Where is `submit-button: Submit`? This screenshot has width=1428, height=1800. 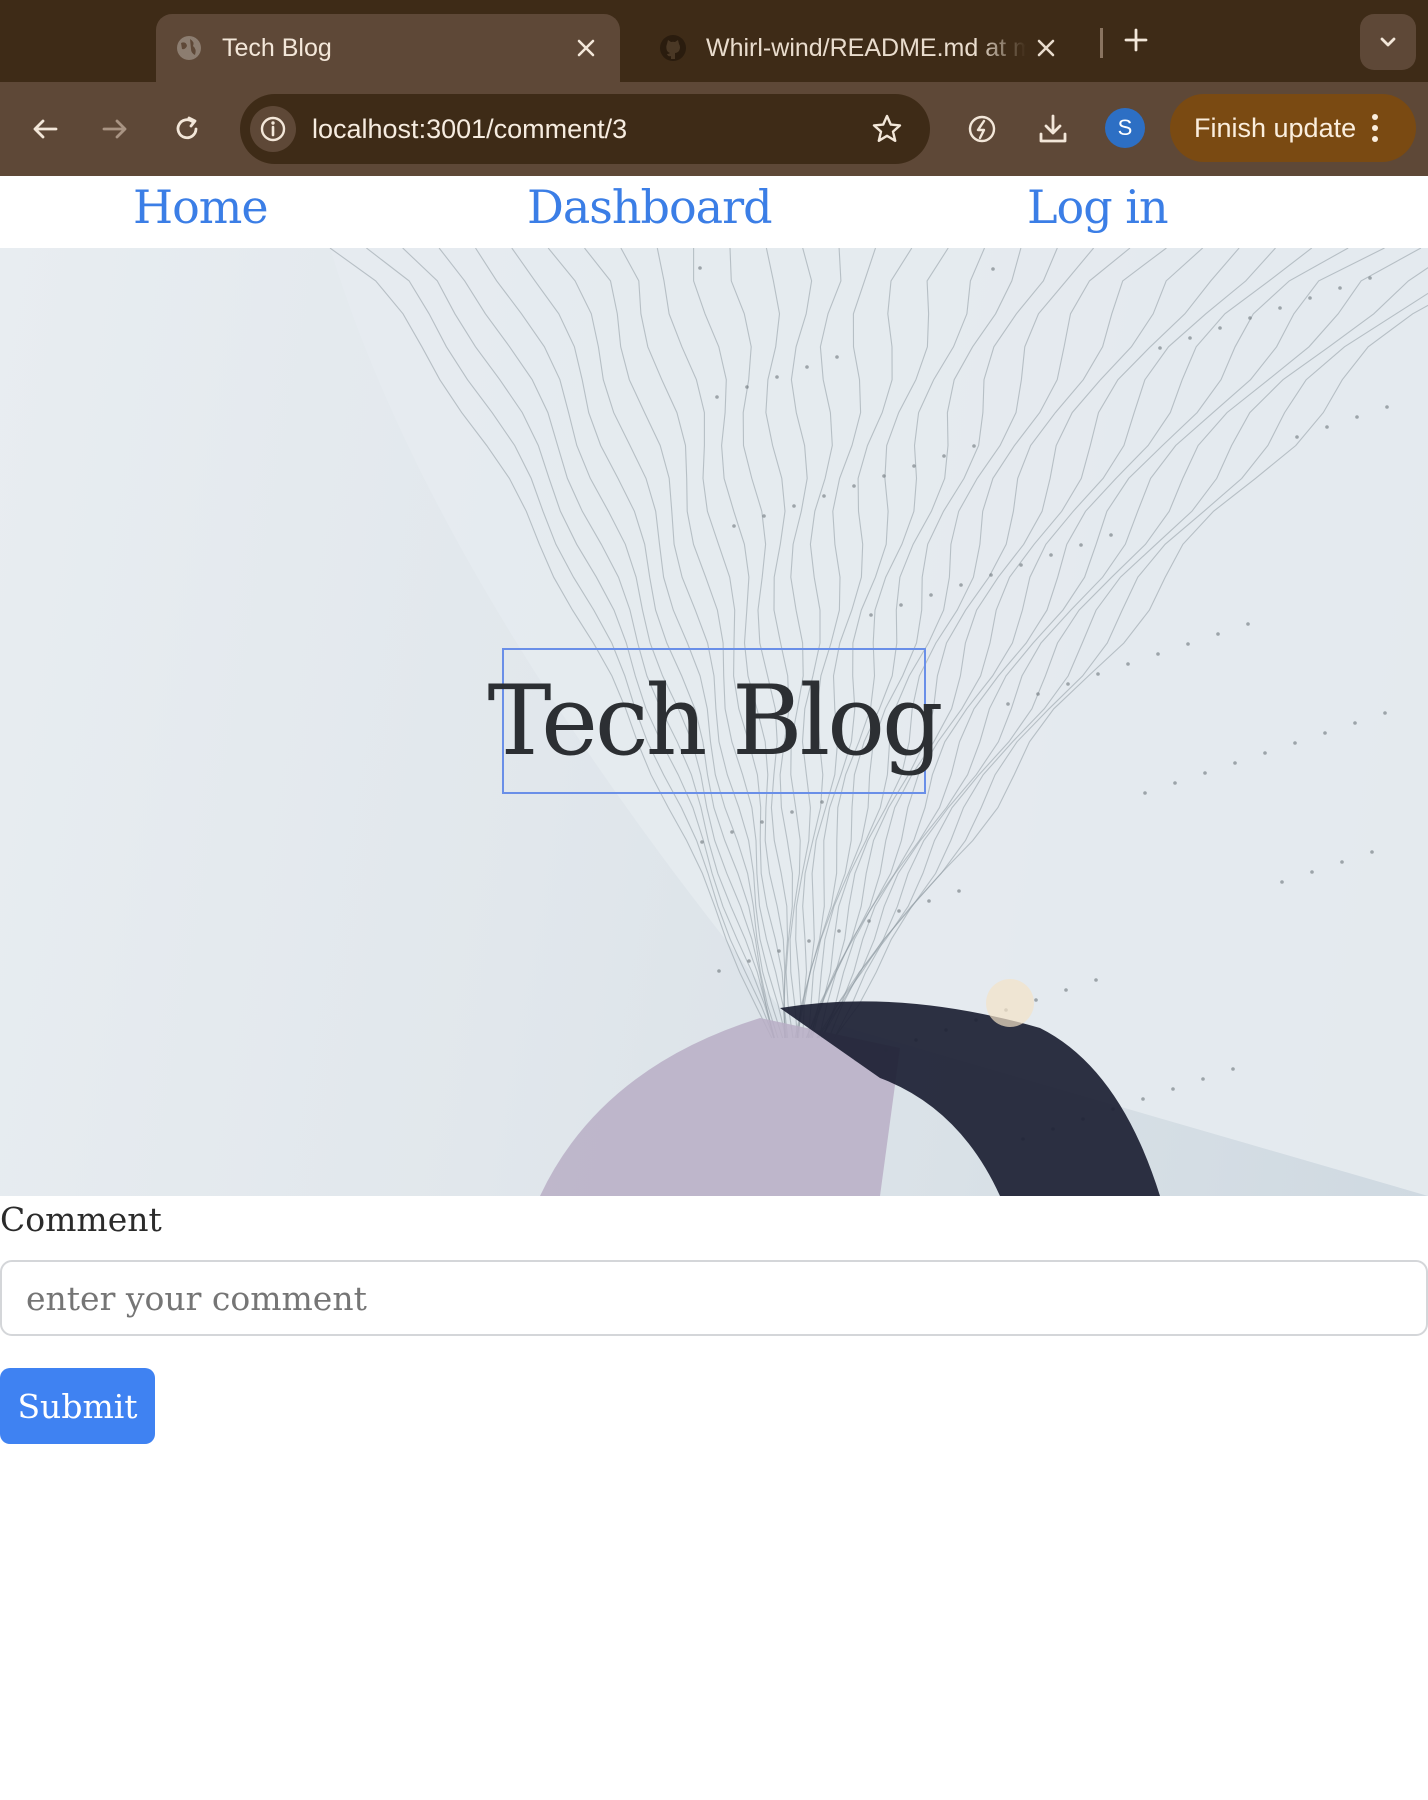
submit-button: Submit is located at coordinates (77, 1406).